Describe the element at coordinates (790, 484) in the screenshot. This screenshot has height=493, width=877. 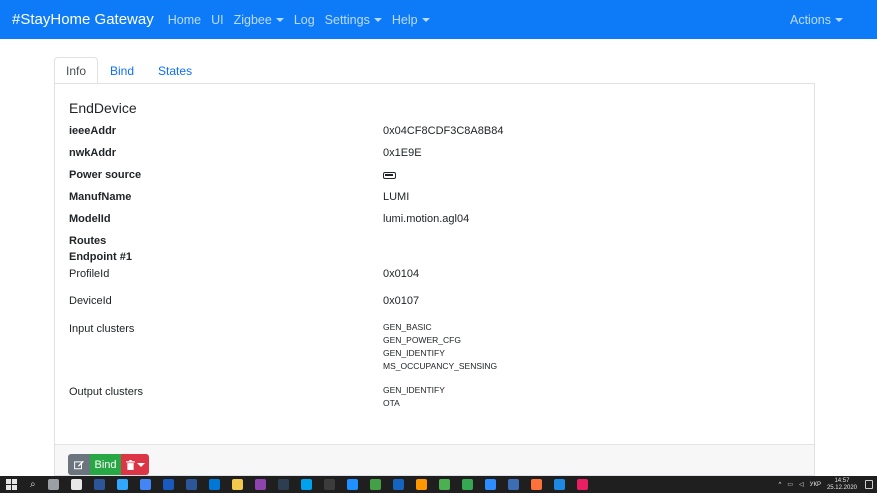
I see `network-icon: ▭` at that location.